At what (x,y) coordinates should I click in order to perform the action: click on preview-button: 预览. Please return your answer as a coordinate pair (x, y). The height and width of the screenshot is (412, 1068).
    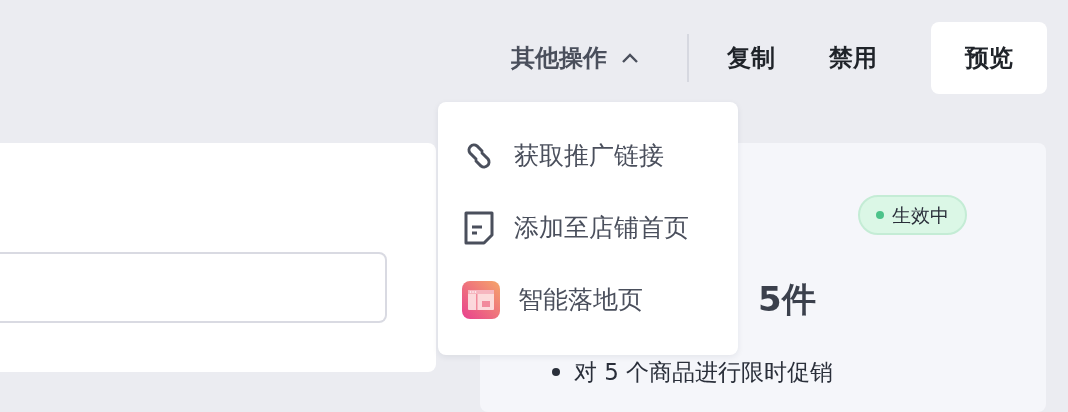
    Looking at the image, I should click on (989, 58).